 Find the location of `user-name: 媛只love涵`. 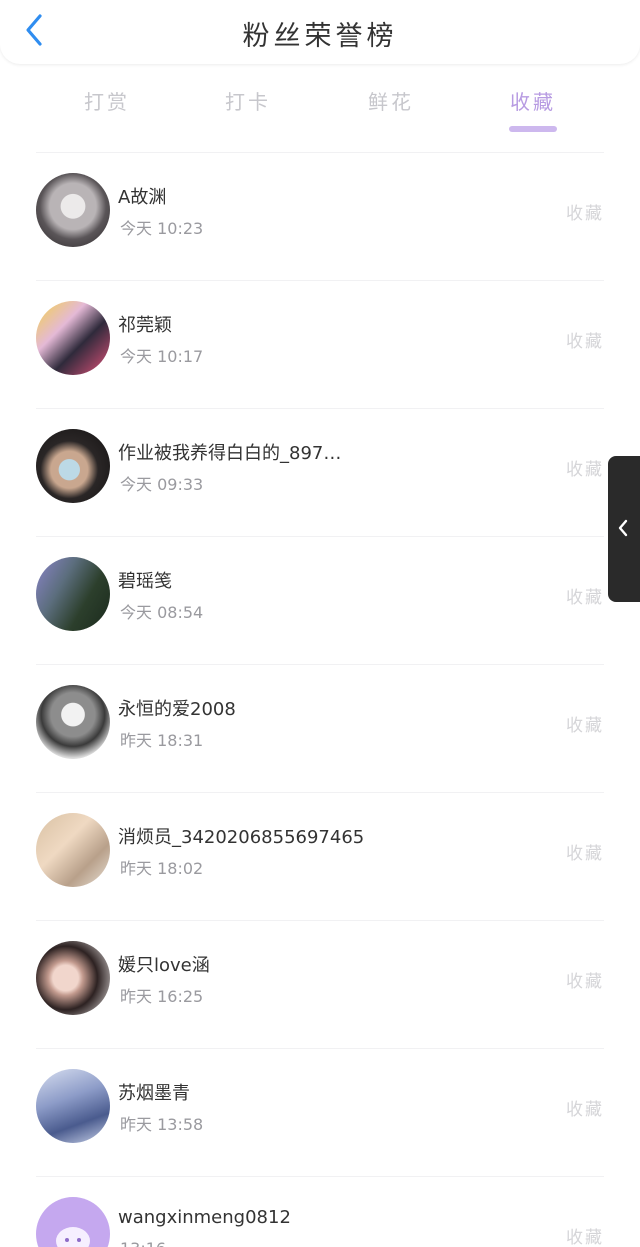

user-name: 媛只love涵 is located at coordinates (164, 965).